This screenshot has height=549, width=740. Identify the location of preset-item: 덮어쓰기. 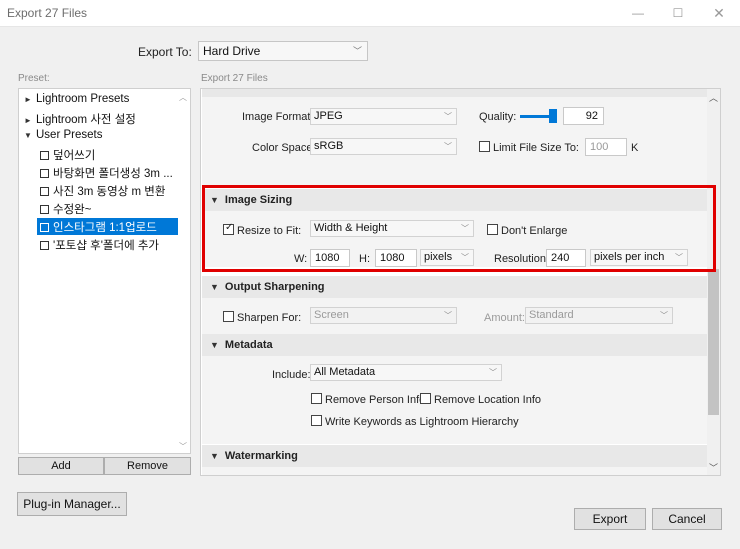
(67, 155).